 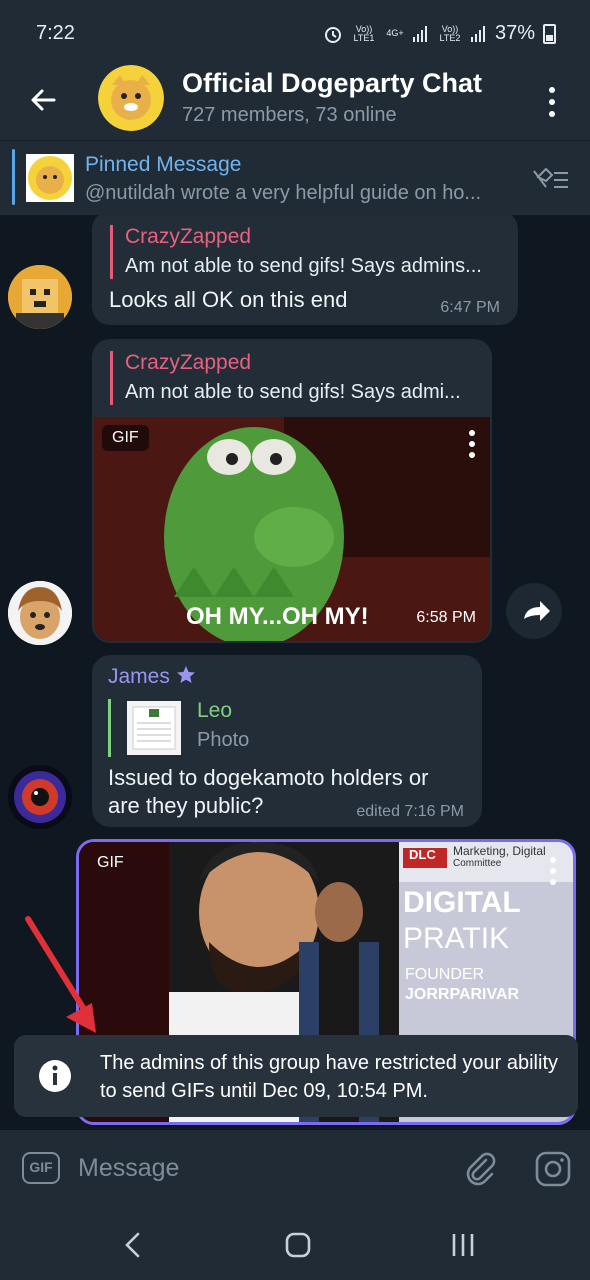 I want to click on back-arrow-icon, so click(x=44, y=100).